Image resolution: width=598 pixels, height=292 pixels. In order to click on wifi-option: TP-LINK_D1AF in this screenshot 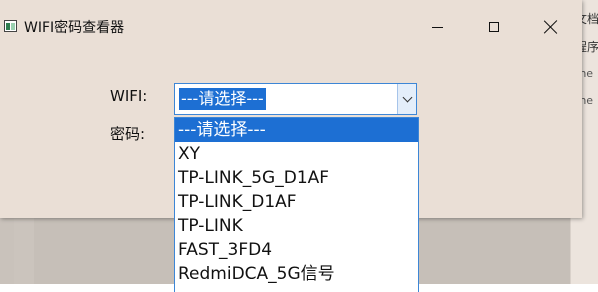, I will do `click(296, 202)`.